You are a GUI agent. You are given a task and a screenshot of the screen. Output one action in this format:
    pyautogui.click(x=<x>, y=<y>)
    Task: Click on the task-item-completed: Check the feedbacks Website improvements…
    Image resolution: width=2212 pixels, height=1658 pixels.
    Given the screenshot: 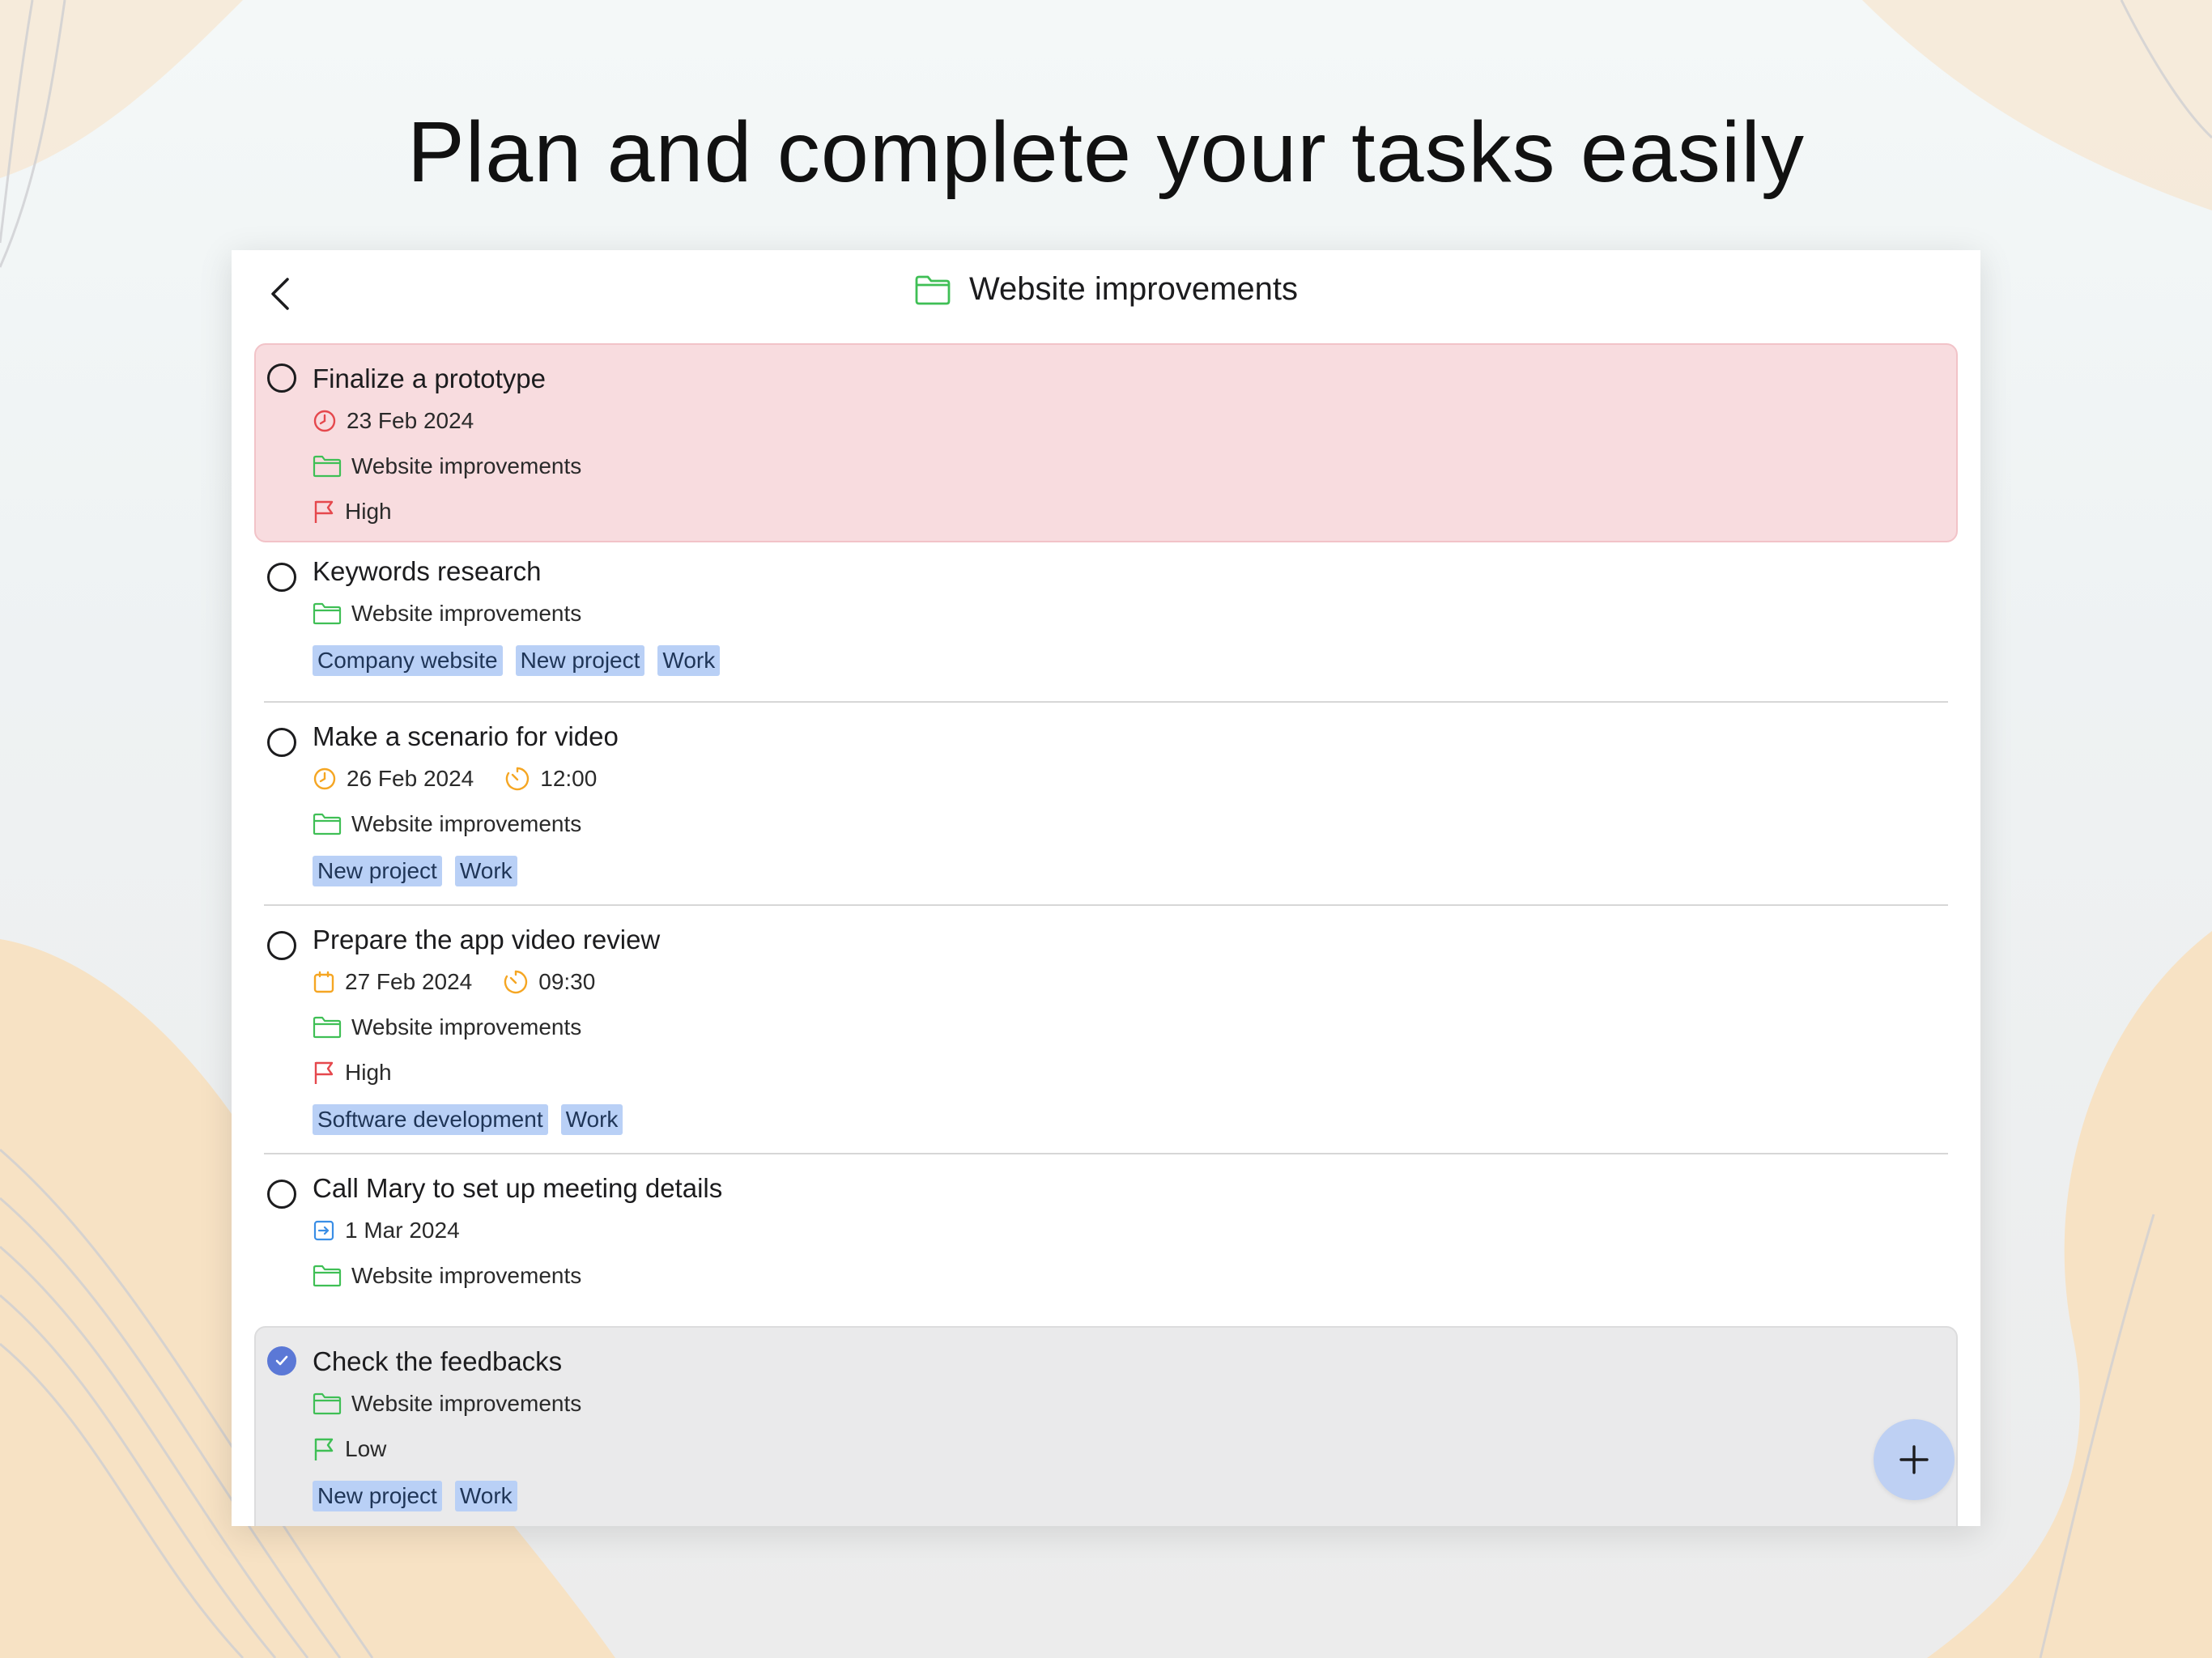 What is the action you would take?
    pyautogui.click(x=1106, y=1426)
    